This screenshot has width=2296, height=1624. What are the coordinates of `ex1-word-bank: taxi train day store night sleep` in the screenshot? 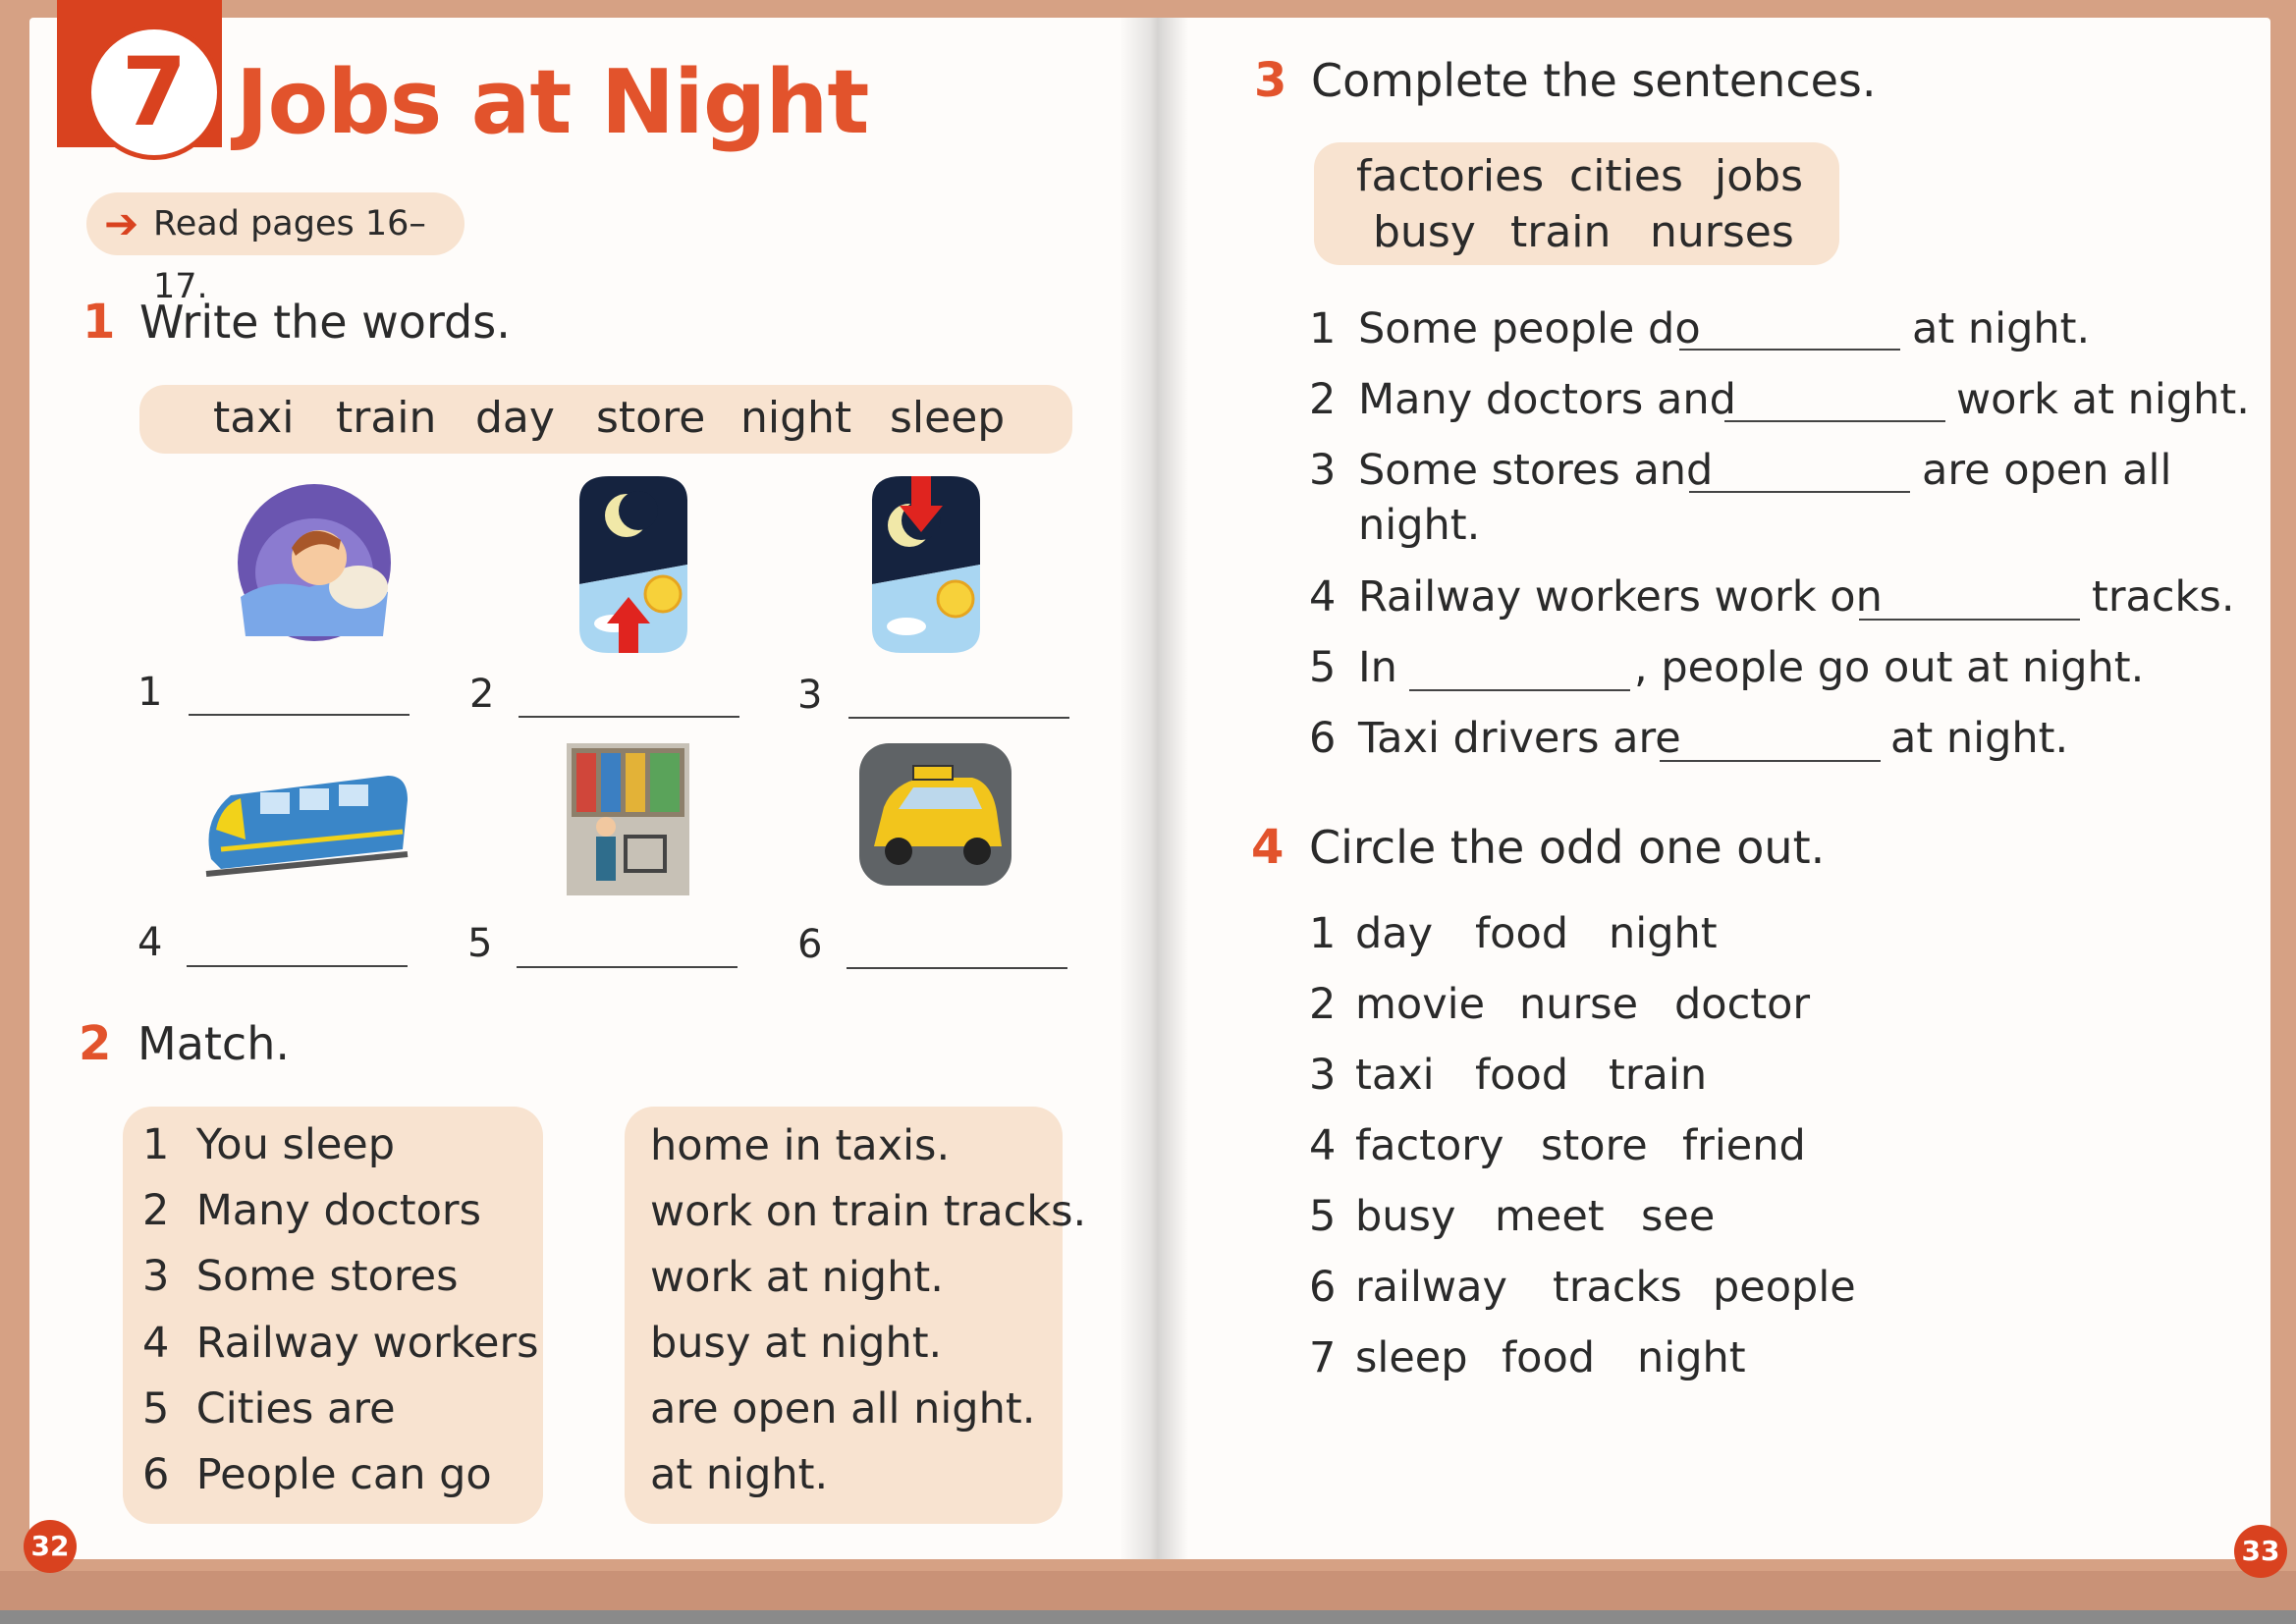 It's located at (605, 419).